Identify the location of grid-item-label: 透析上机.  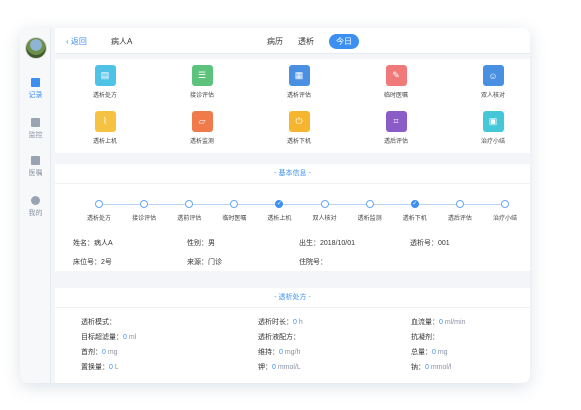
(104, 142).